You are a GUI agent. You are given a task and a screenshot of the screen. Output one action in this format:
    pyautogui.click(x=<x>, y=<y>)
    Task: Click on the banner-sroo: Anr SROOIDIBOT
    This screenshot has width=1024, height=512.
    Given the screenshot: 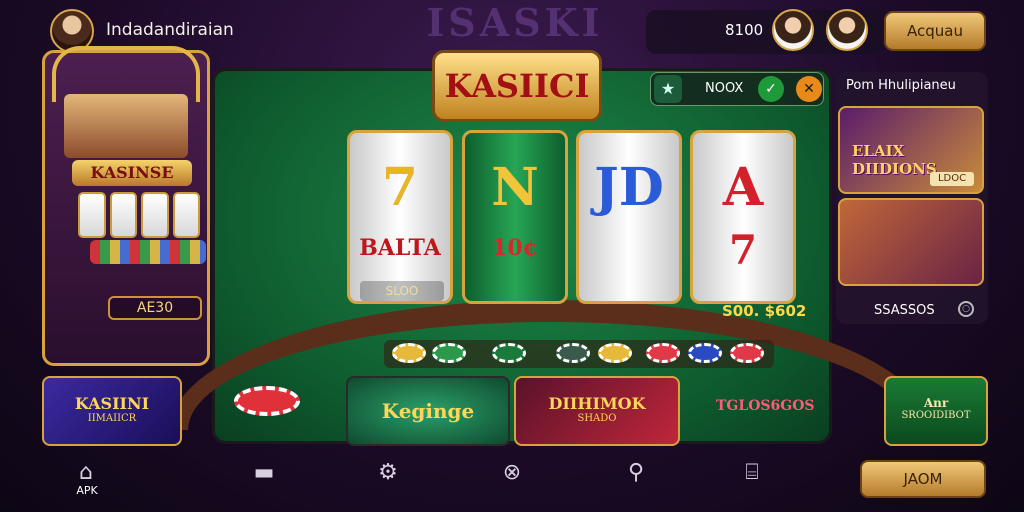 What is the action you would take?
    pyautogui.click(x=936, y=411)
    